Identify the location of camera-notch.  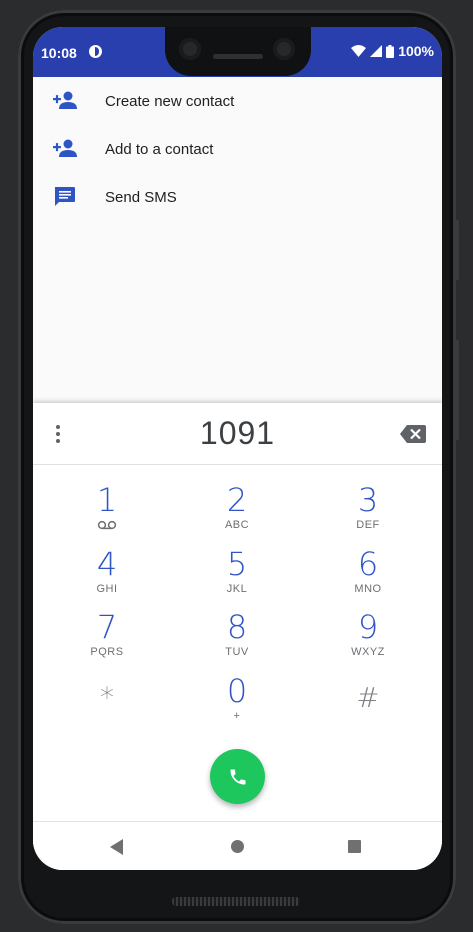
(238, 51).